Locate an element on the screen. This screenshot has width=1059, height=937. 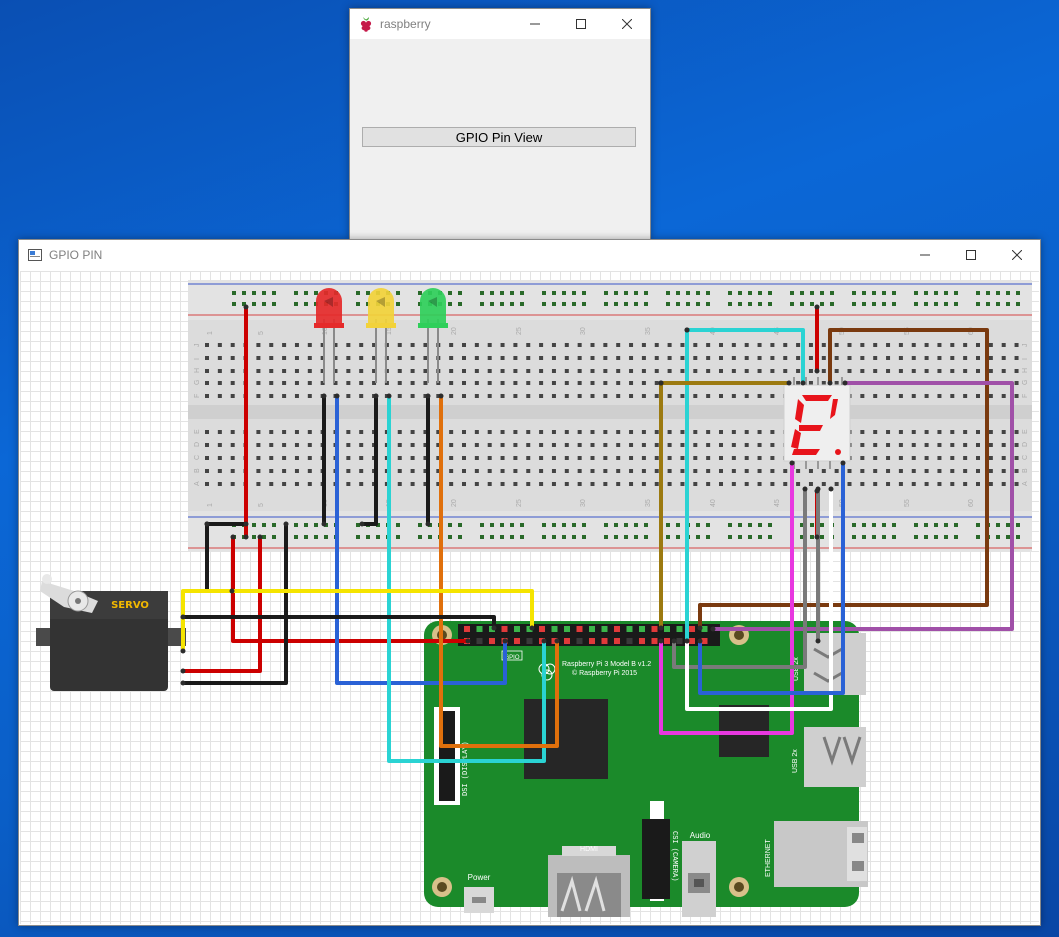
red-wire is located at coordinates (221, 604).